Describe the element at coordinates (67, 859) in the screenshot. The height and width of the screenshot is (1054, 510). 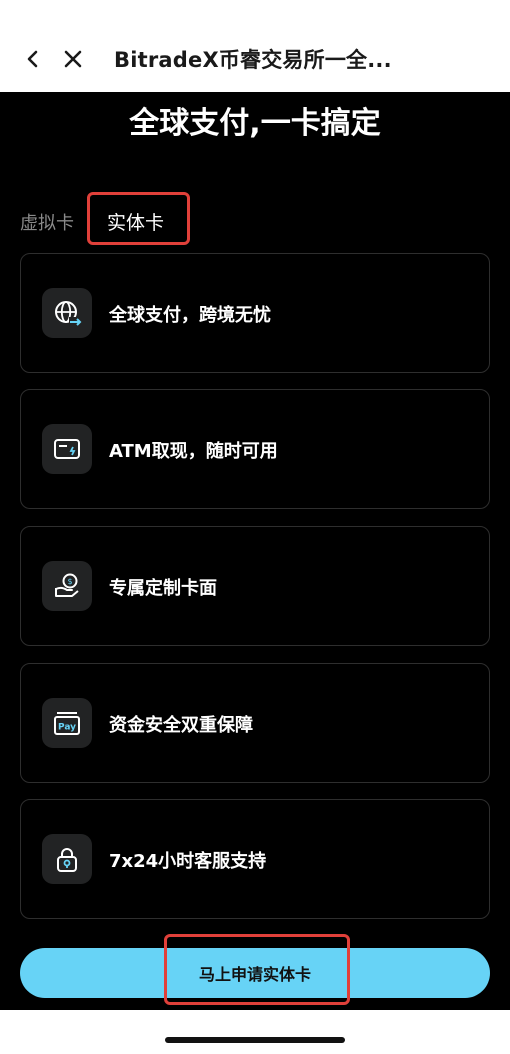
I see `lock-icon` at that location.